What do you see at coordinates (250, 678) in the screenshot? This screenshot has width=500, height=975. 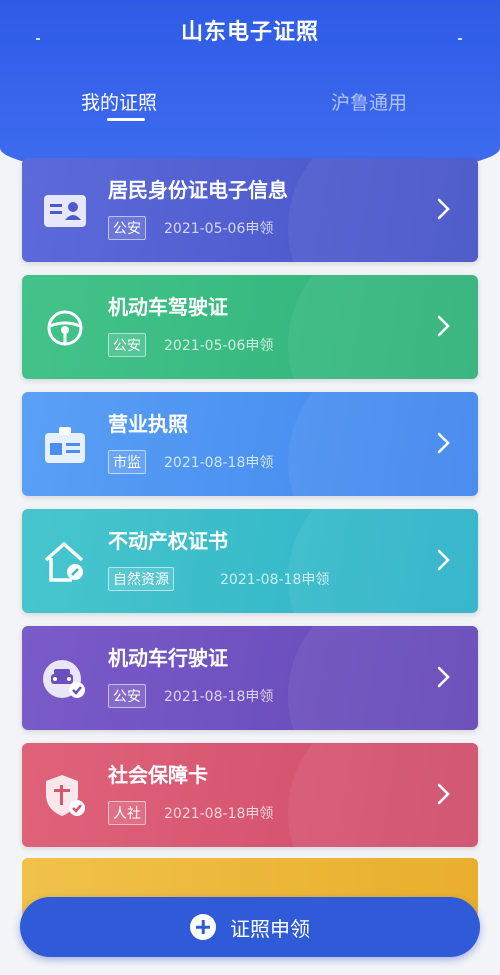 I see `license-card-vehicle: 机动车行驶证 公安 2021-08-18申领` at bounding box center [250, 678].